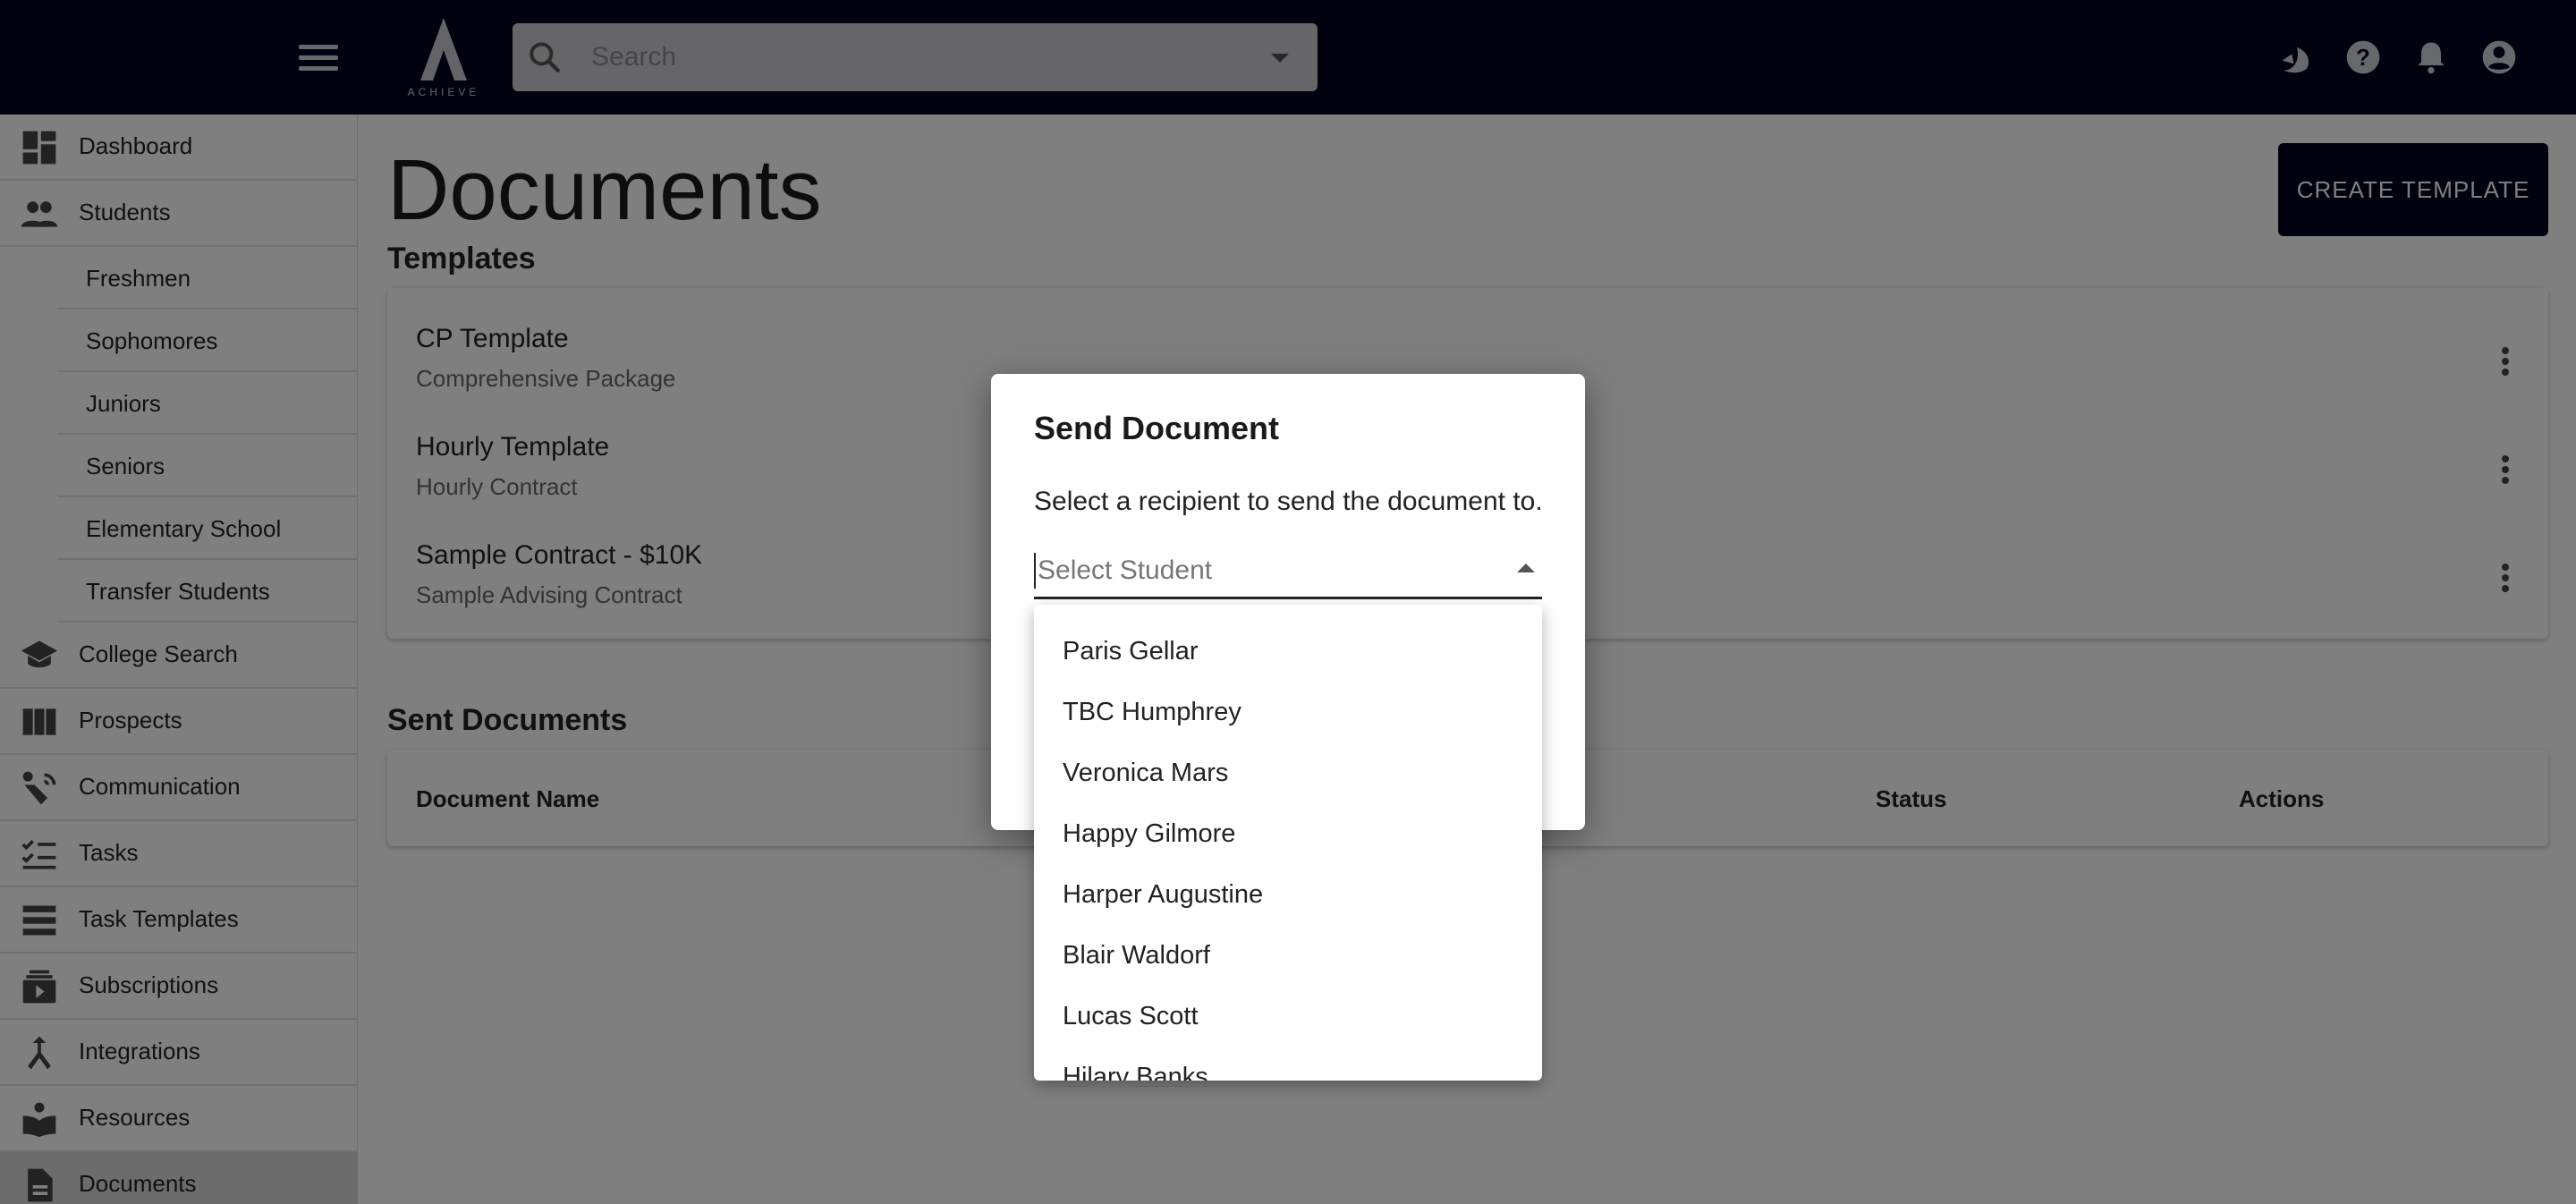 This screenshot has width=2576, height=1204. Describe the element at coordinates (1257, 571) in the screenshot. I see `student-select-input` at that location.